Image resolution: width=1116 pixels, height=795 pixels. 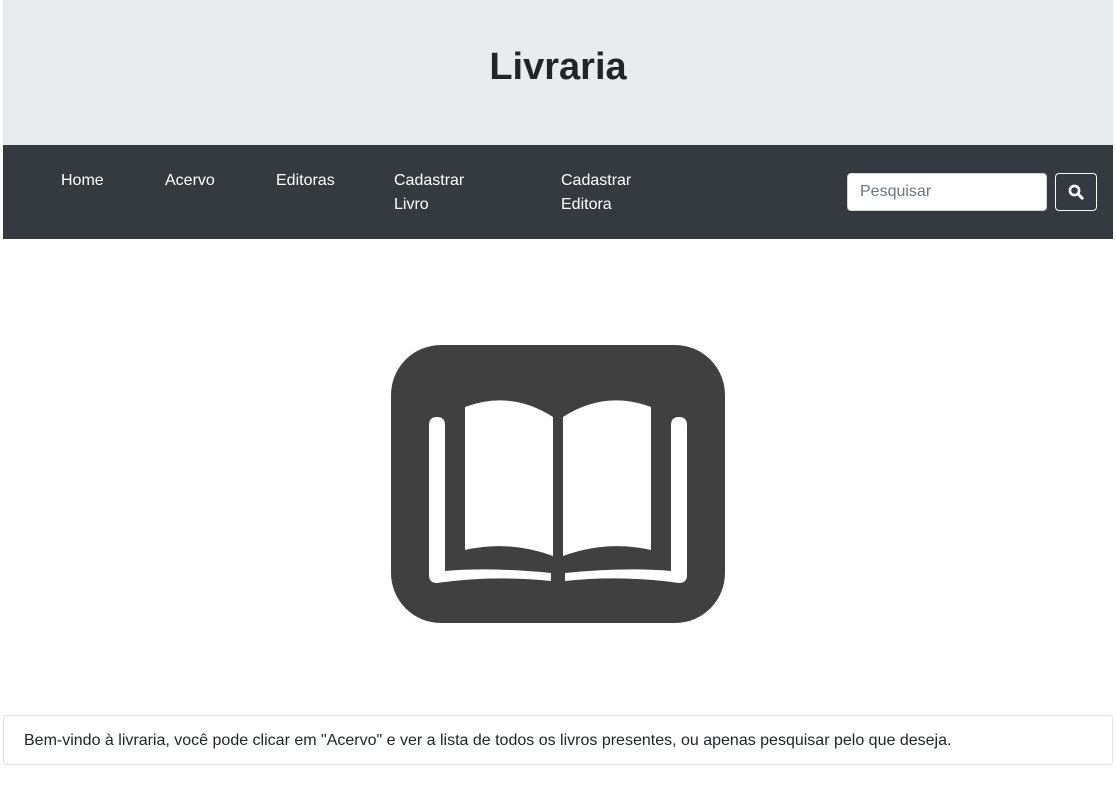 What do you see at coordinates (305, 181) in the screenshot?
I see `nav-link-editoras: Editoras` at bounding box center [305, 181].